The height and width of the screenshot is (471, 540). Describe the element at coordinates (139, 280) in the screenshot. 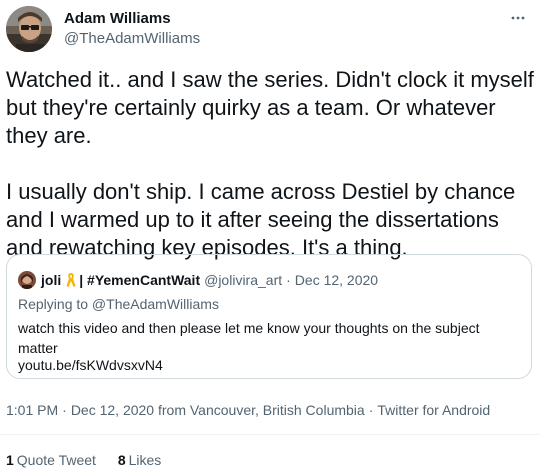

I see `quoted-author-name-suffix: | #YemenCantWait` at that location.